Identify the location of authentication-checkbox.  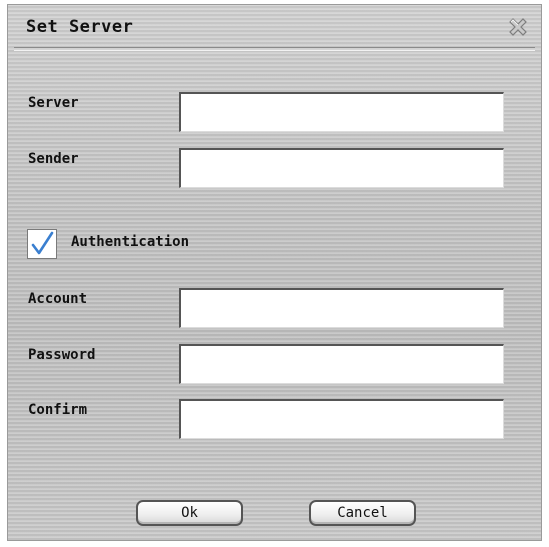
(42, 244).